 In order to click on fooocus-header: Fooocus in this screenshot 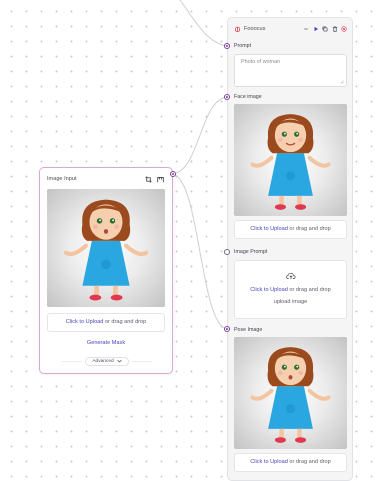, I will do `click(290, 29)`.